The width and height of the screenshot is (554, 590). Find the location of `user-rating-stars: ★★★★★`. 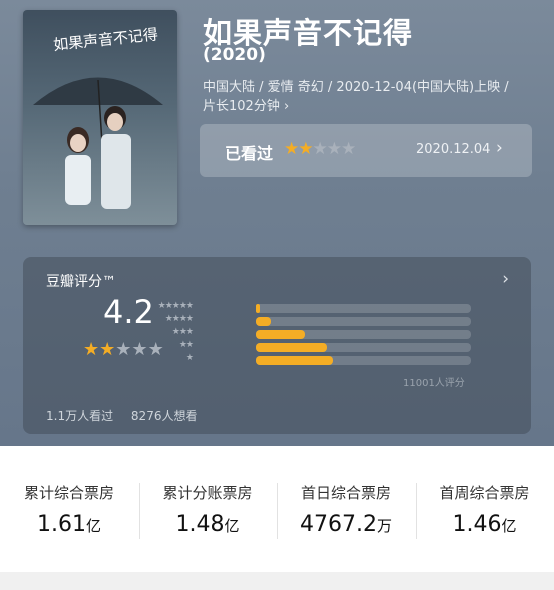

user-rating-stars: ★★★★★ is located at coordinates (320, 149).